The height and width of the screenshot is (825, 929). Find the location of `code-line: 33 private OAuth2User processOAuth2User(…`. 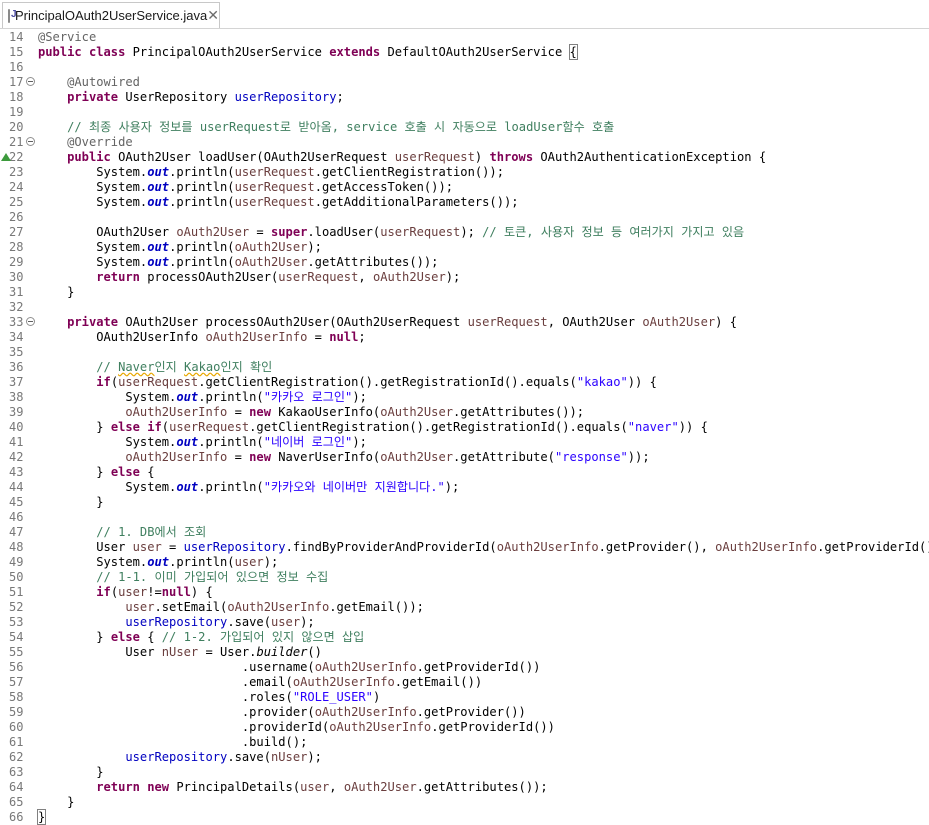

code-line: 33 private OAuth2User processOAuth2User(… is located at coordinates (464, 322).